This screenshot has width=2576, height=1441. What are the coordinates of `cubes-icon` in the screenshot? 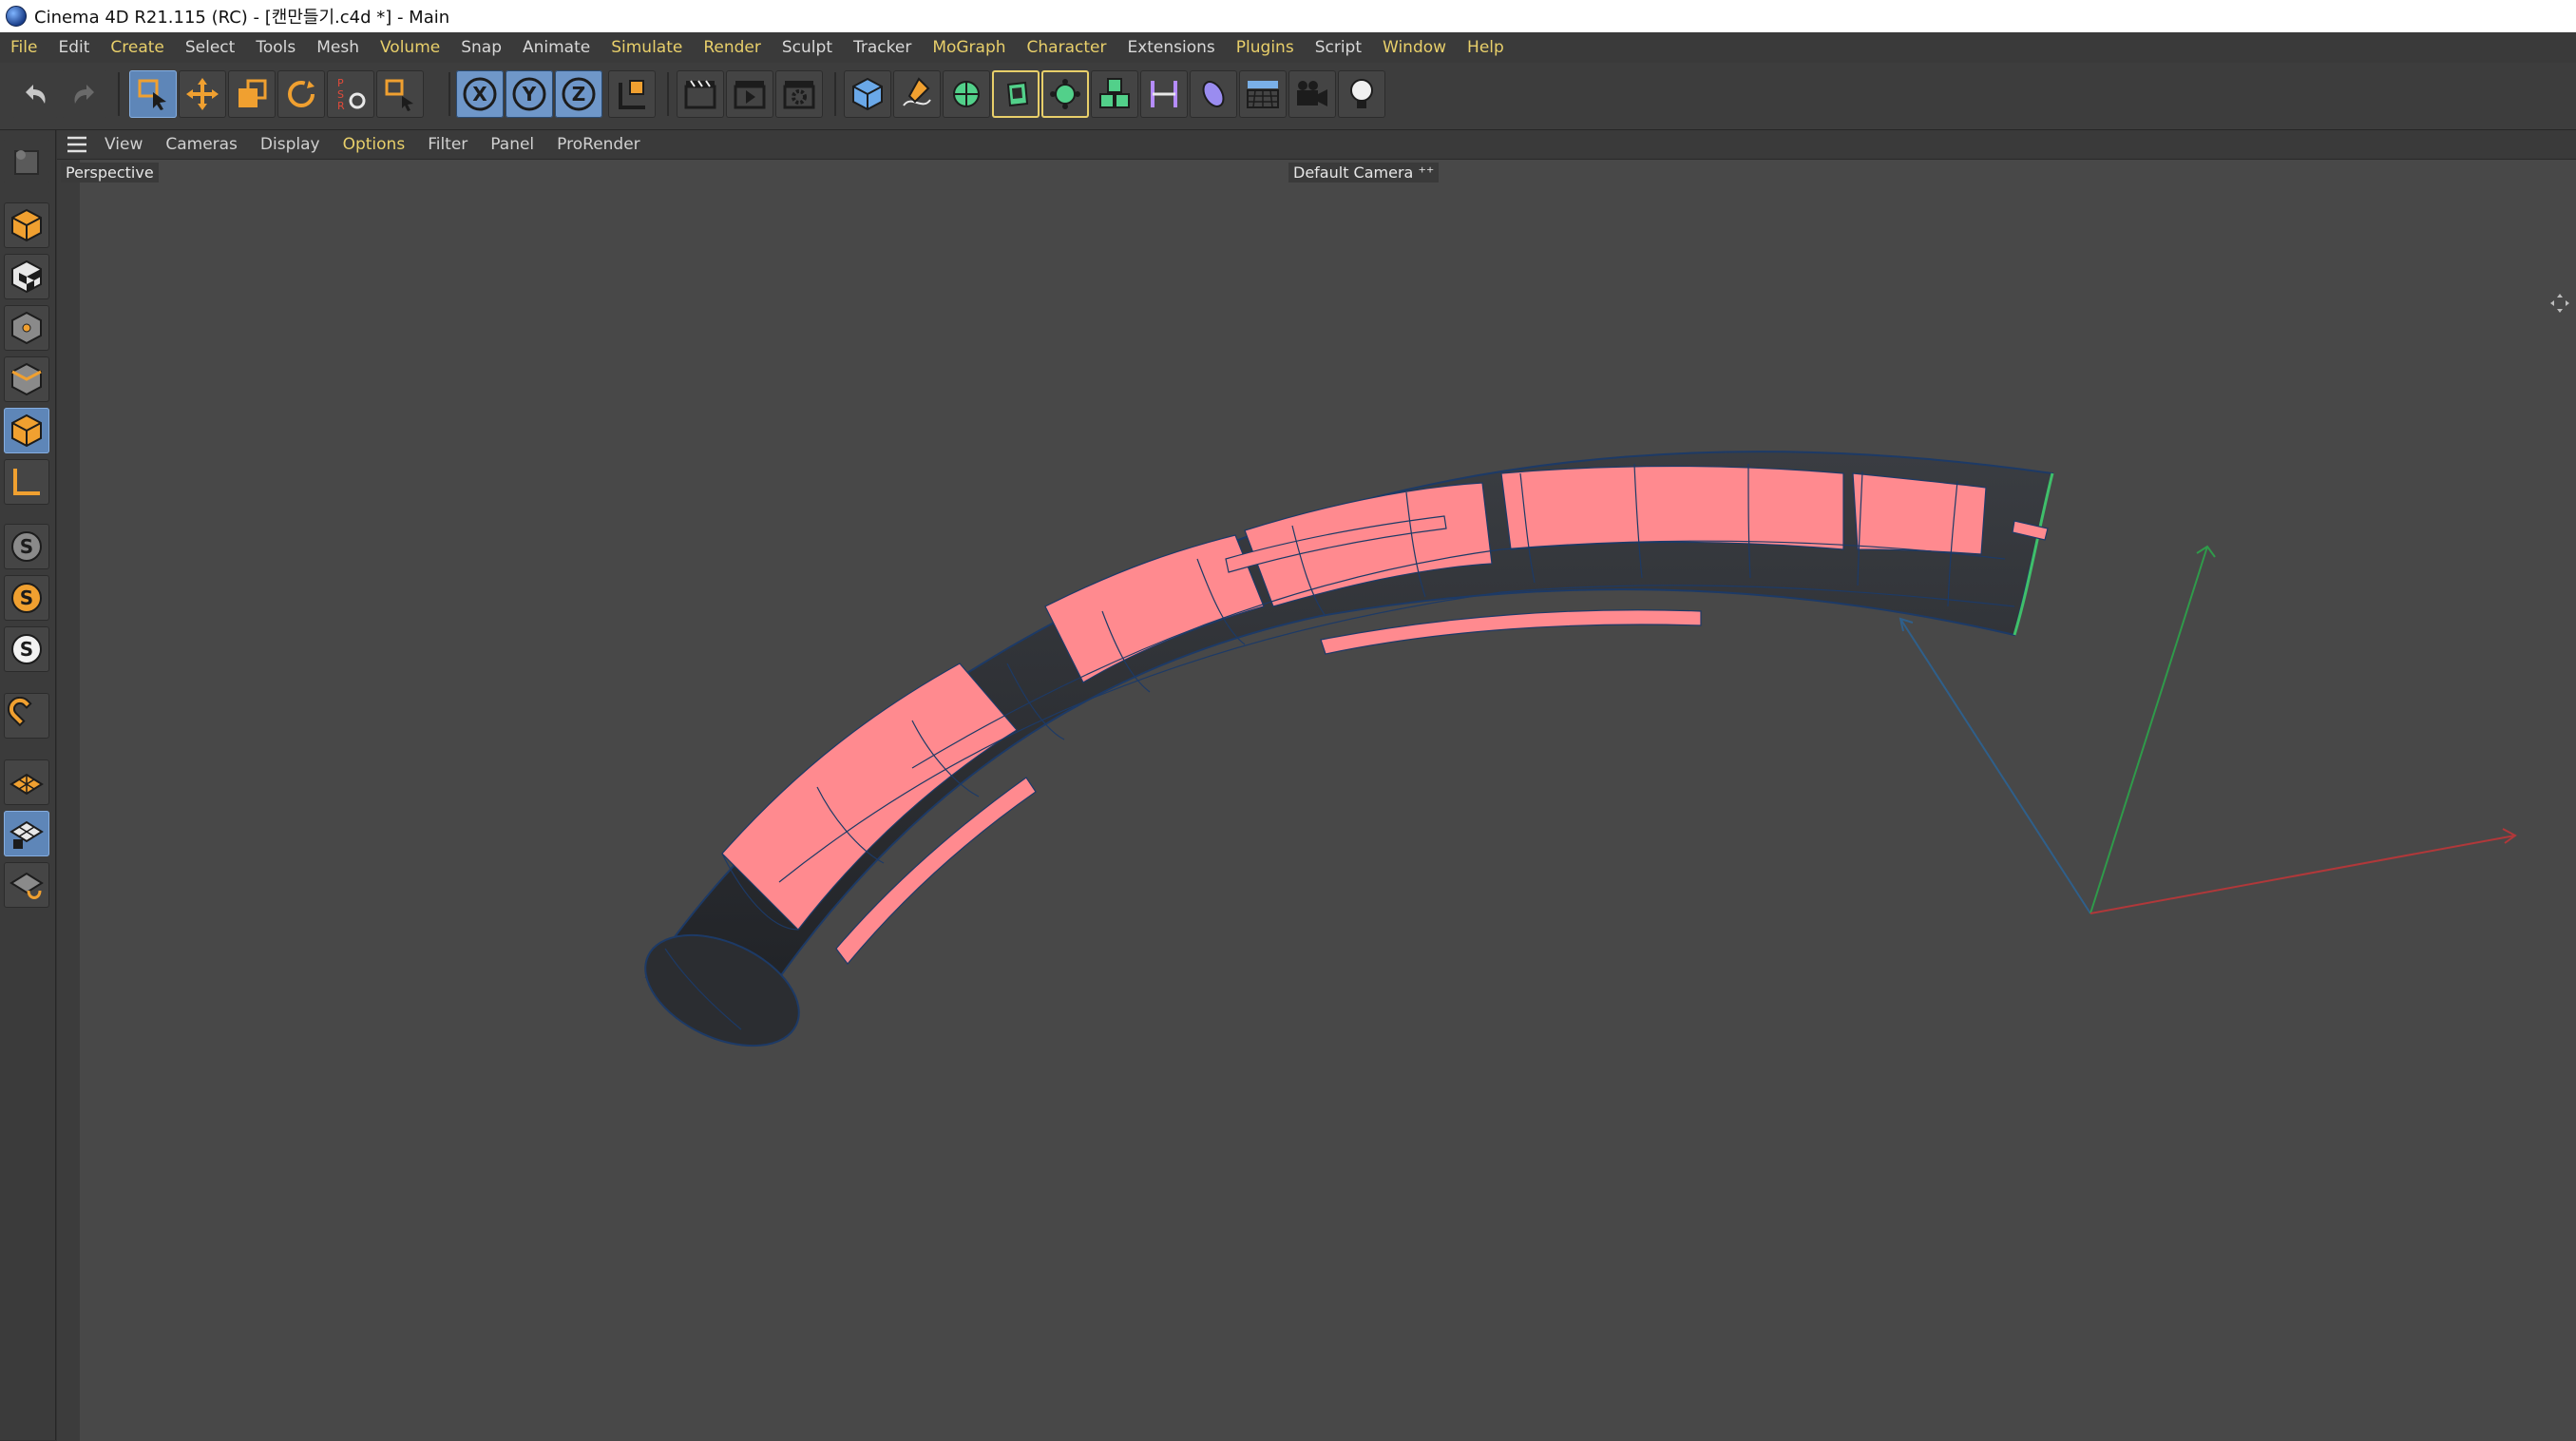 It's located at (1114, 93).